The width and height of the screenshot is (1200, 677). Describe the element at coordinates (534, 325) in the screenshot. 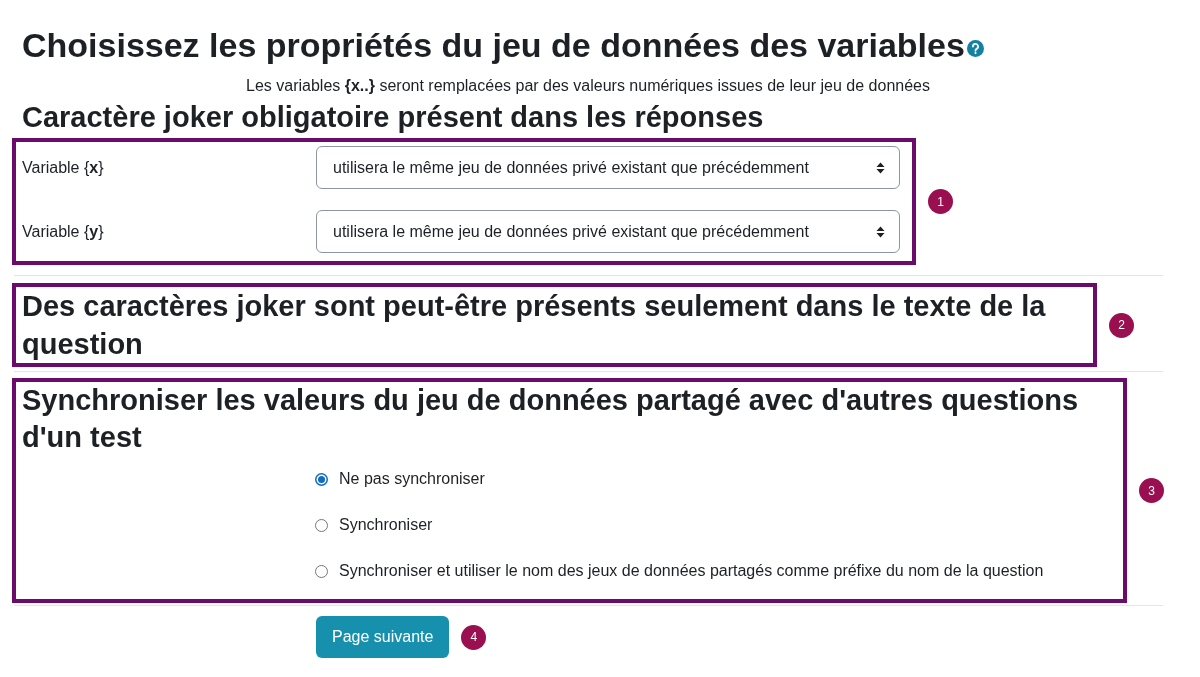

I see `section-heading: Des caractères joker sont peut-être présents seulement dans le texte de la question` at that location.